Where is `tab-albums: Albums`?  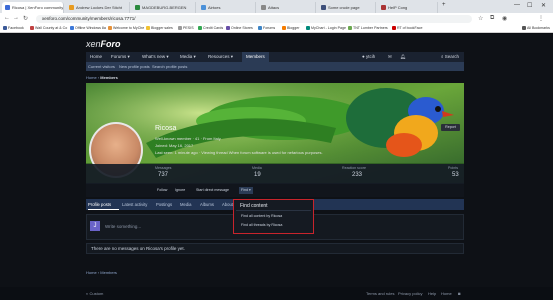 tab-albums: Albums is located at coordinates (207, 204).